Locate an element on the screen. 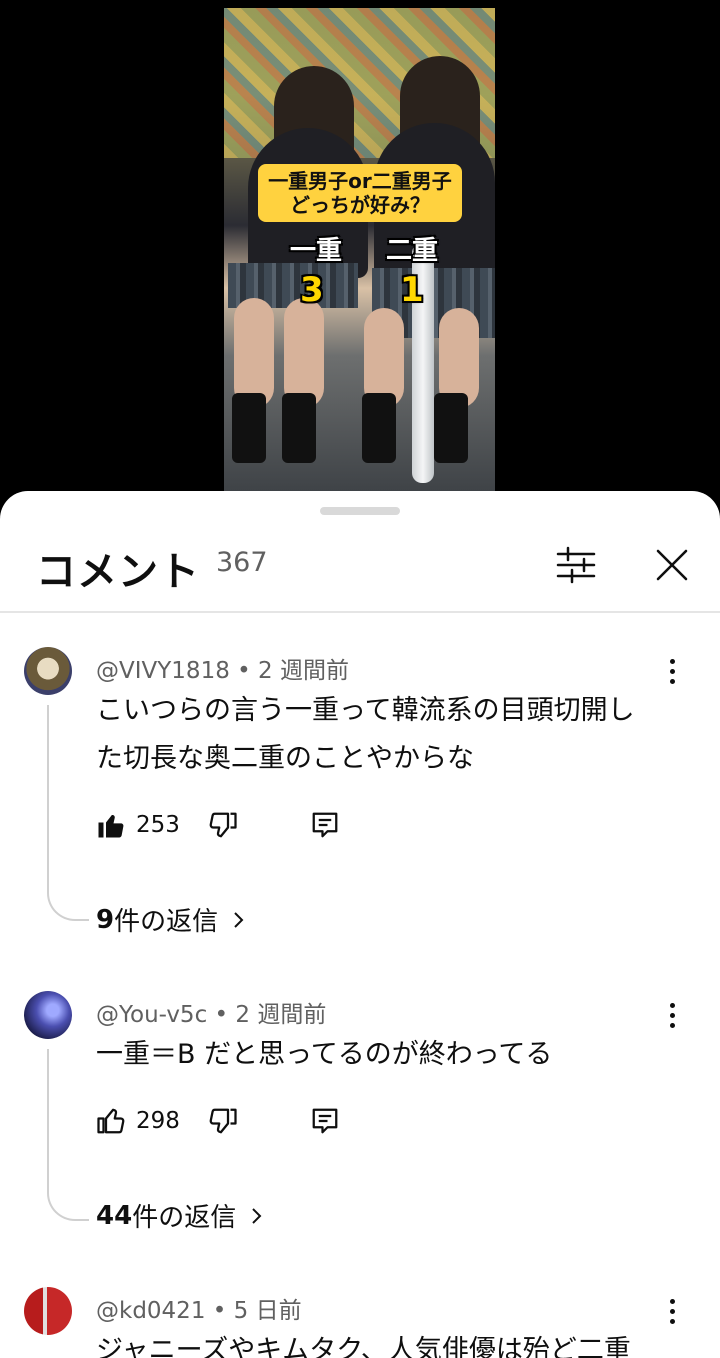  comment-text-line: ジャニーズやキムタク、人気俳優は殆ど二重 is located at coordinates (363, 1346).